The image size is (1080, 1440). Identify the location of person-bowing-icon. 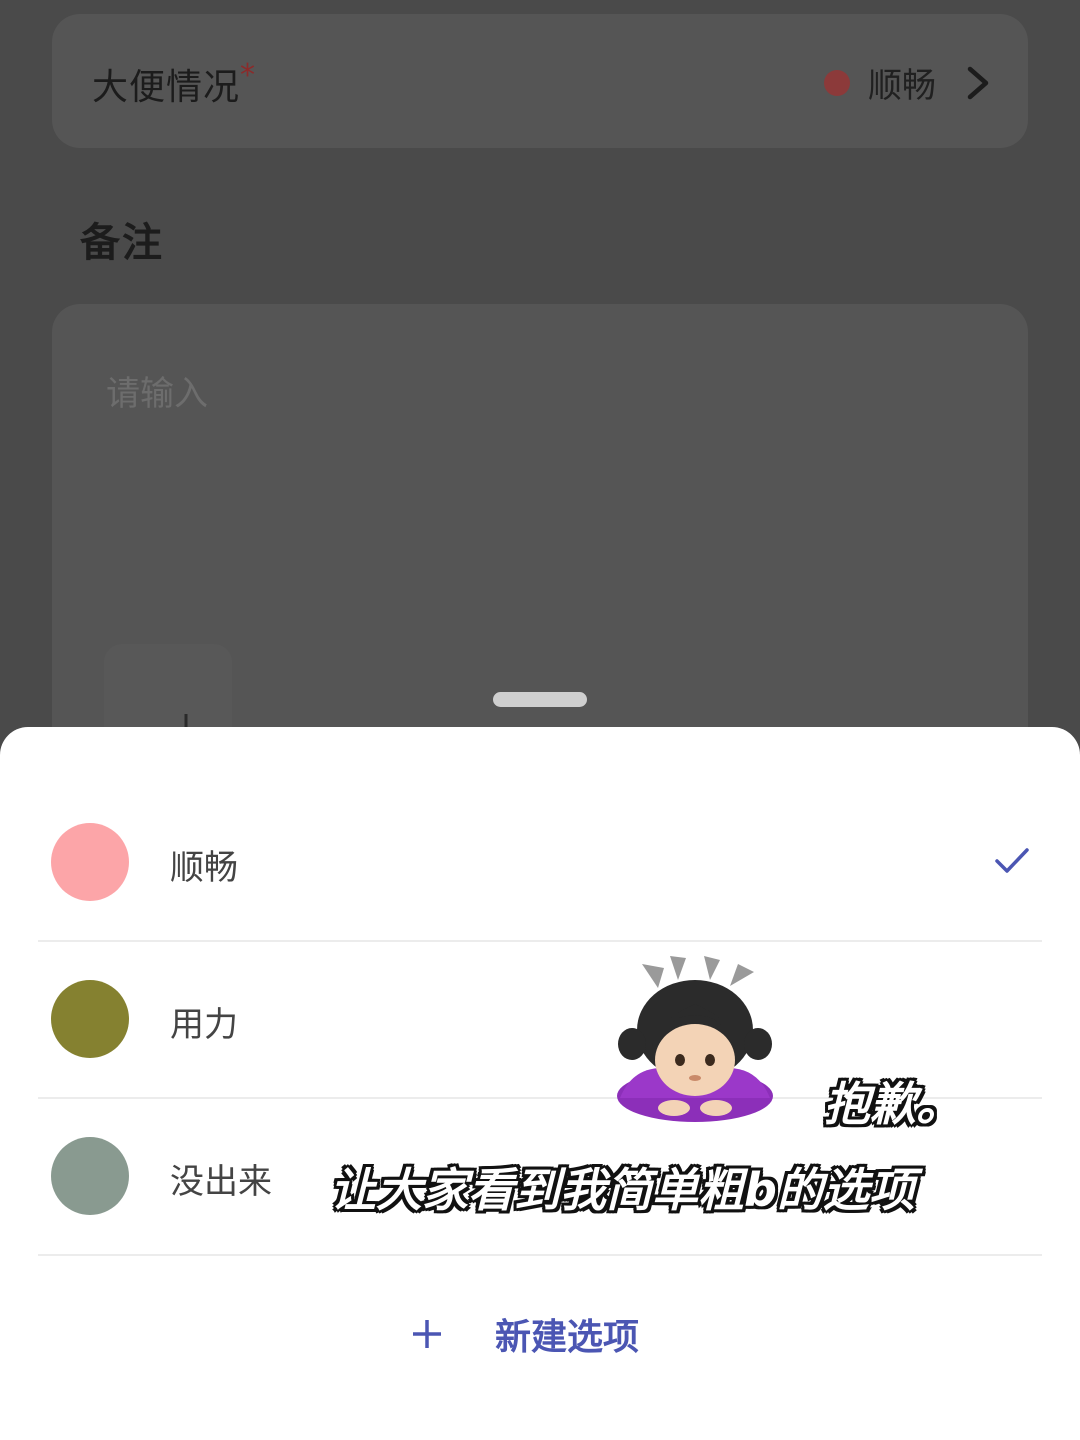
(695, 1039).